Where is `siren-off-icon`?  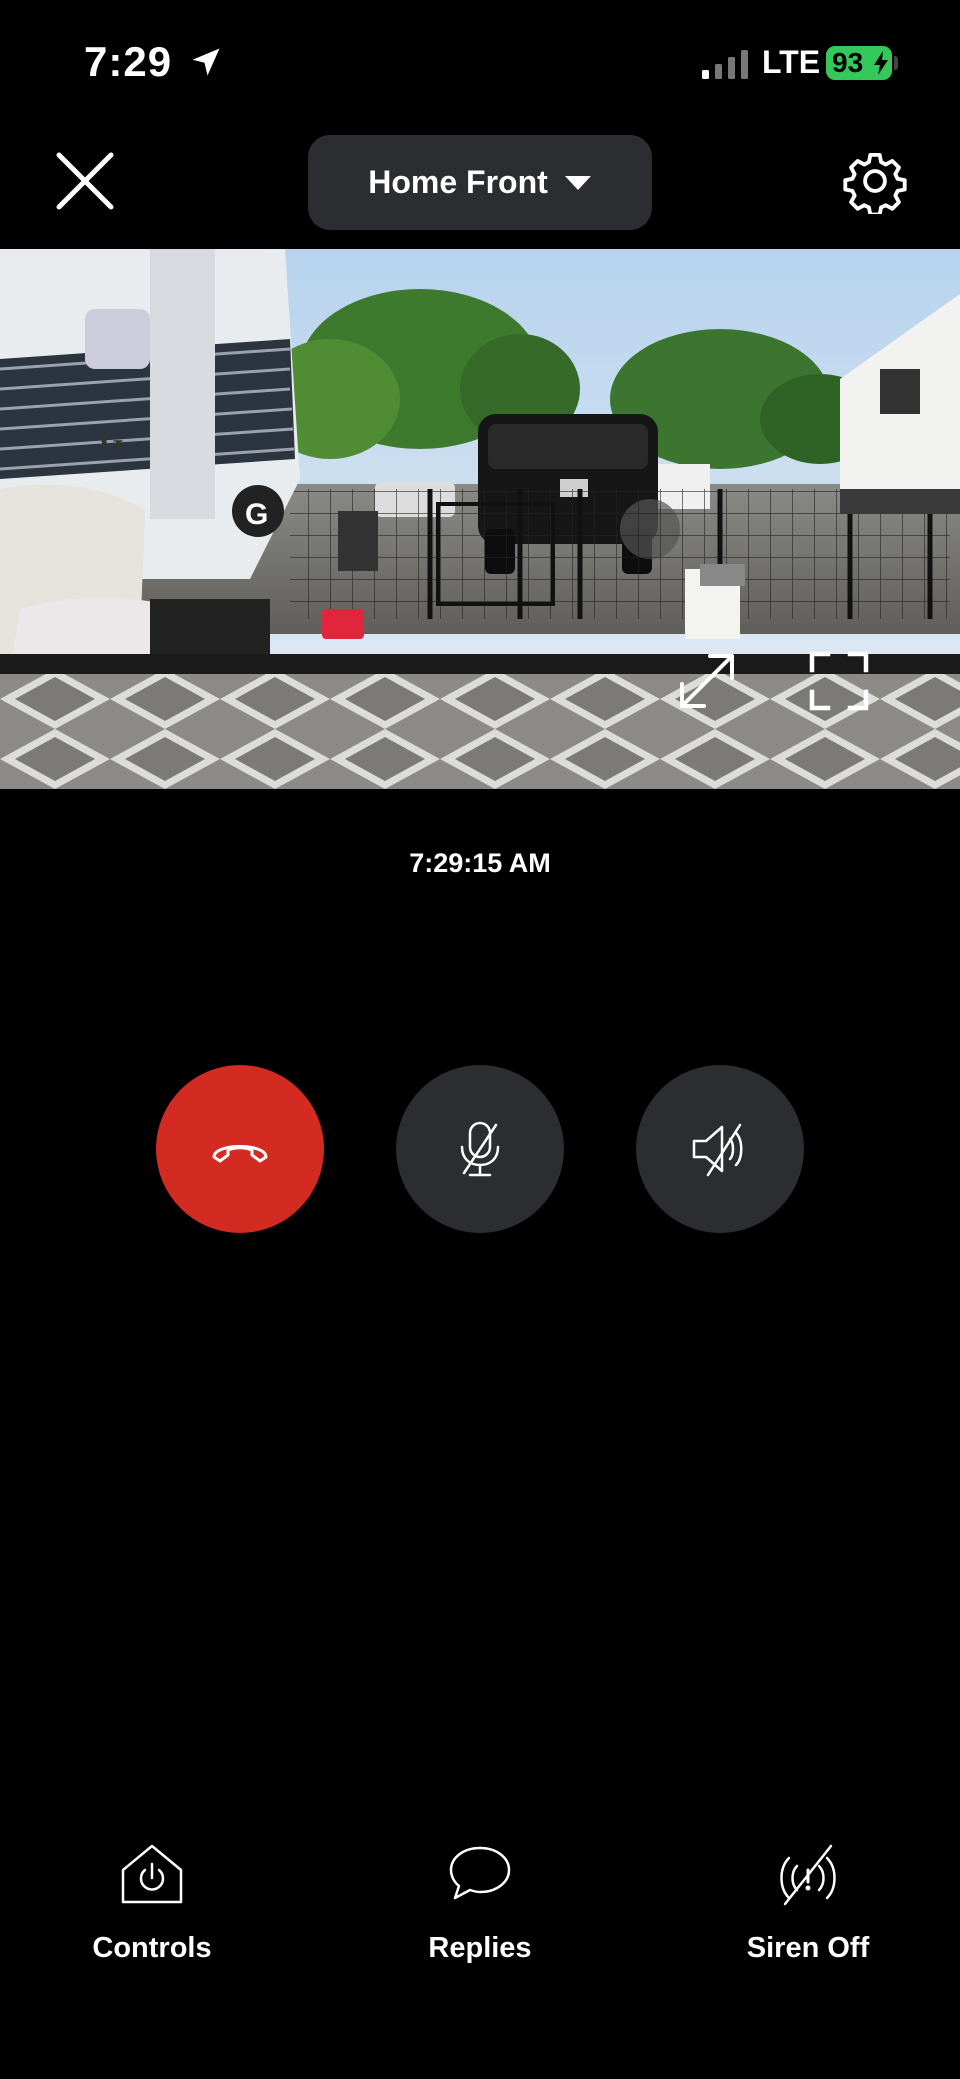 siren-off-icon is located at coordinates (808, 1875).